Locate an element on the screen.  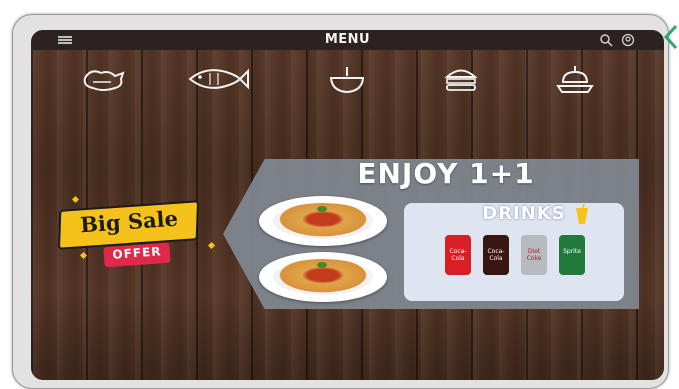
search-icon is located at coordinates (606, 40).